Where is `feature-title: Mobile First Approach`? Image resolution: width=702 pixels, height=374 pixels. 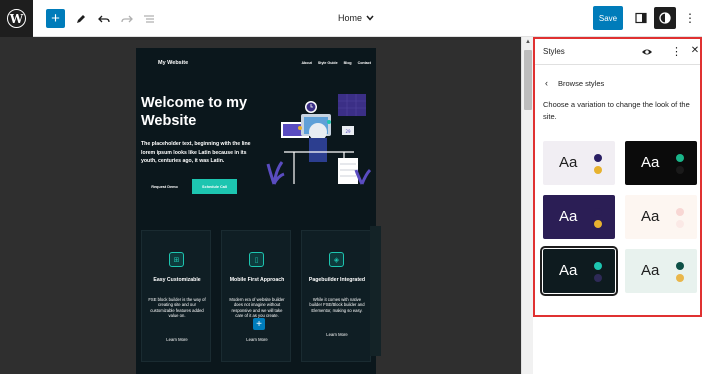 feature-title: Mobile First Approach is located at coordinates (257, 280).